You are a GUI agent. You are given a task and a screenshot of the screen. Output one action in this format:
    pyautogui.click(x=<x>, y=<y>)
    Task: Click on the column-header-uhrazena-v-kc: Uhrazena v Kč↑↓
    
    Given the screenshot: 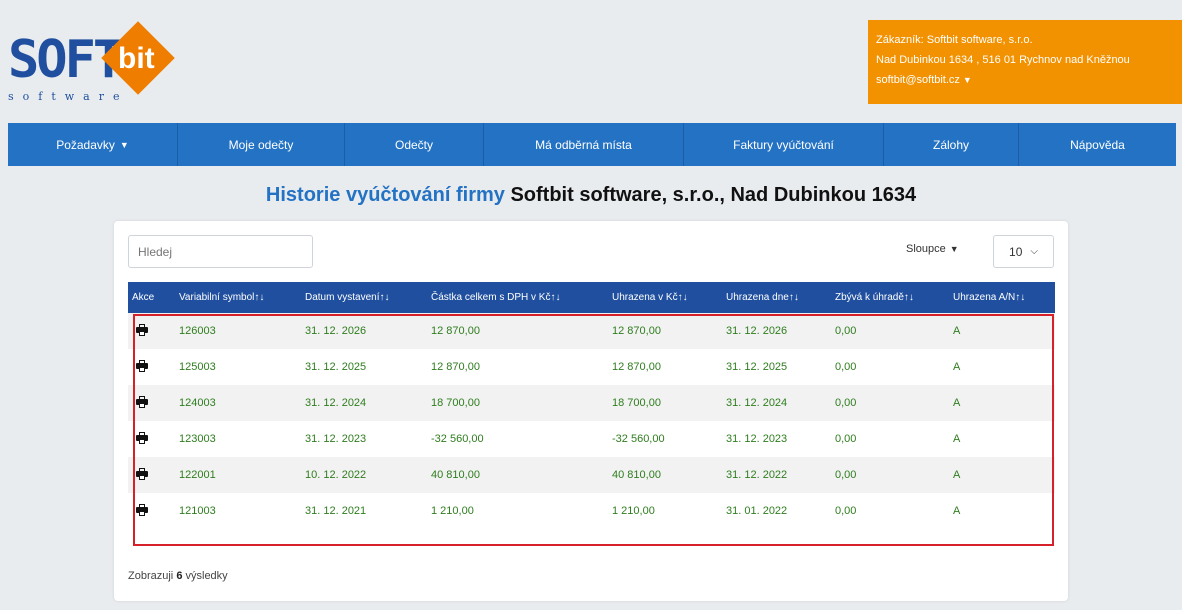 What is the action you would take?
    pyautogui.click(x=665, y=297)
    